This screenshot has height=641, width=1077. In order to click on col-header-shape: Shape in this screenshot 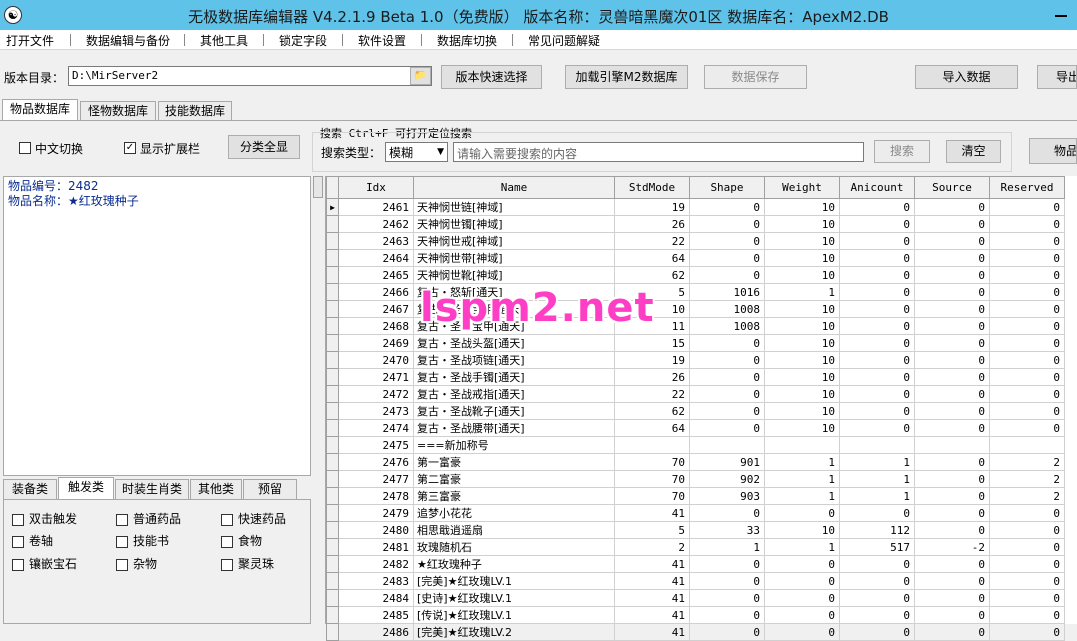, I will do `click(727, 187)`.